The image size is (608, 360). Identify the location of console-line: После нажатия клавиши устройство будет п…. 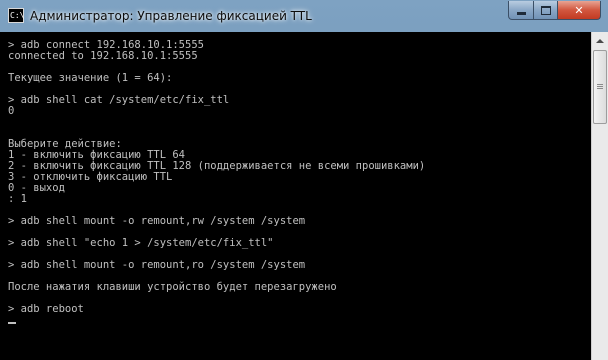
(172, 287).